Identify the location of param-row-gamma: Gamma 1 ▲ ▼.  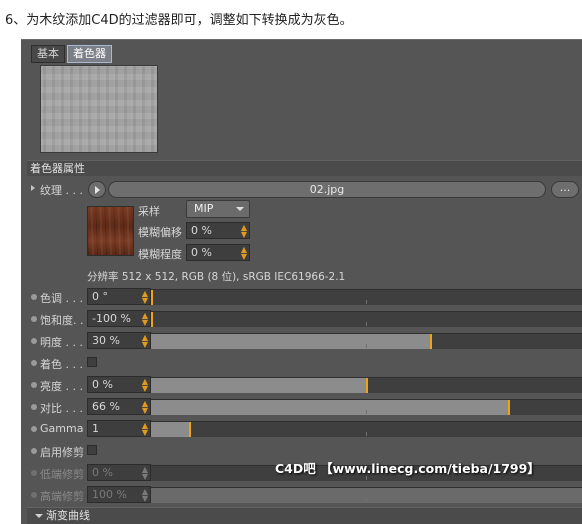
(301, 429).